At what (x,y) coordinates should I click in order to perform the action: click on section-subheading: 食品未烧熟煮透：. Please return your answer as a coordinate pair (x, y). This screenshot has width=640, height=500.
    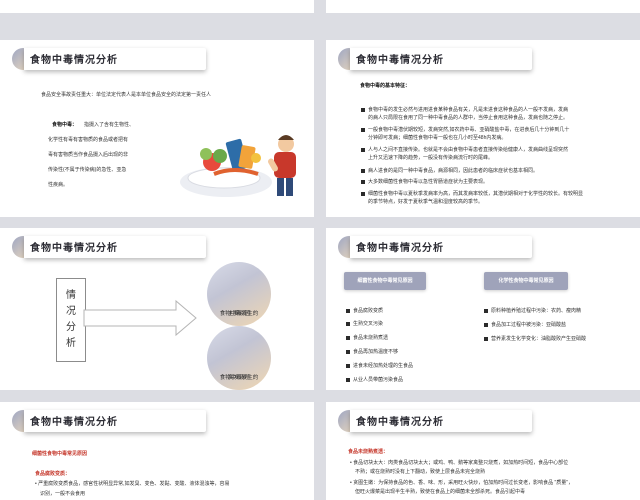
    Looking at the image, I should click on (368, 452).